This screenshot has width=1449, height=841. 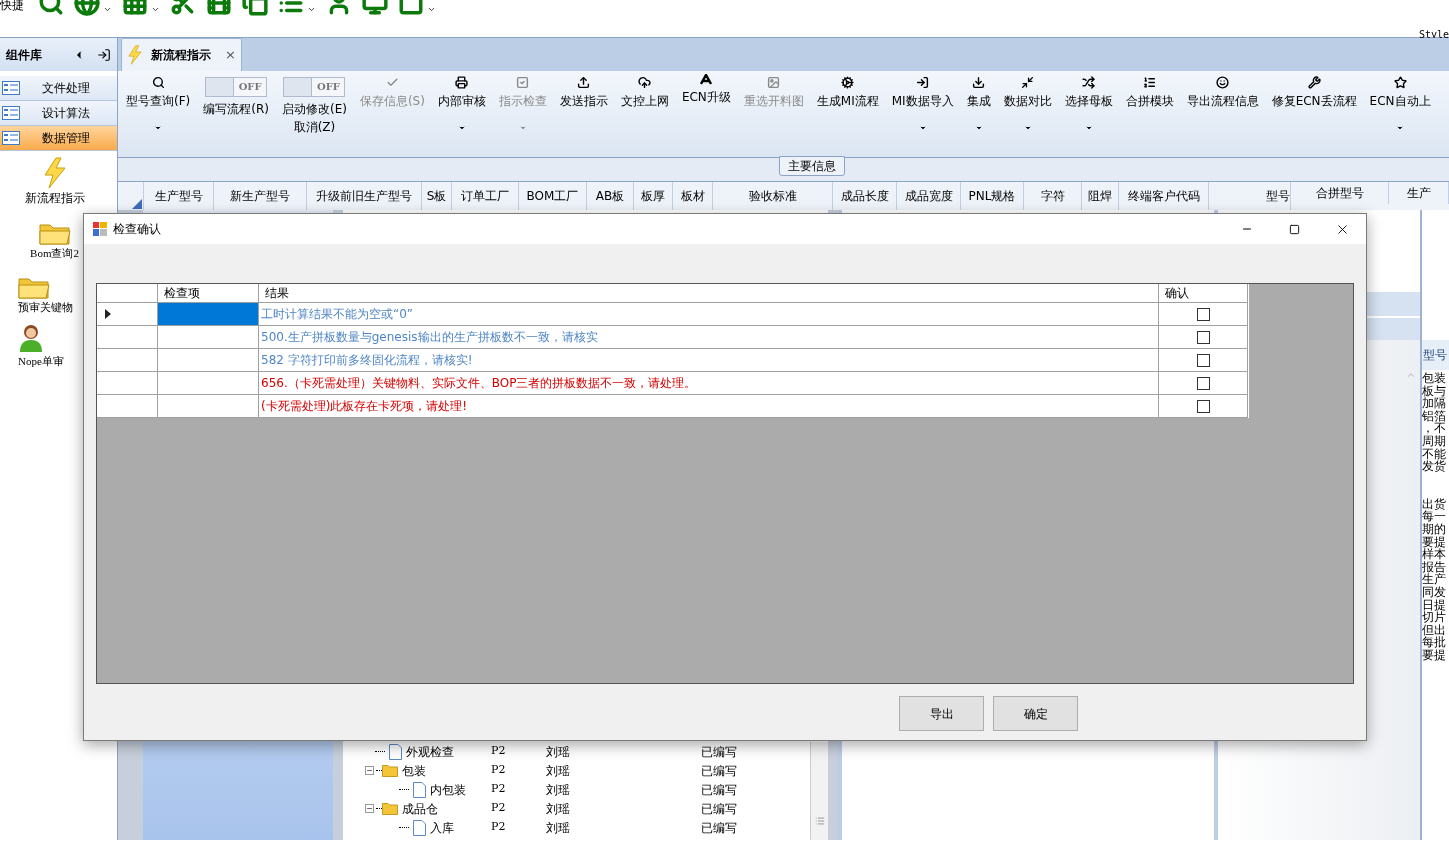 I want to click on ribbon-button: 发送指示, so click(x=583, y=91).